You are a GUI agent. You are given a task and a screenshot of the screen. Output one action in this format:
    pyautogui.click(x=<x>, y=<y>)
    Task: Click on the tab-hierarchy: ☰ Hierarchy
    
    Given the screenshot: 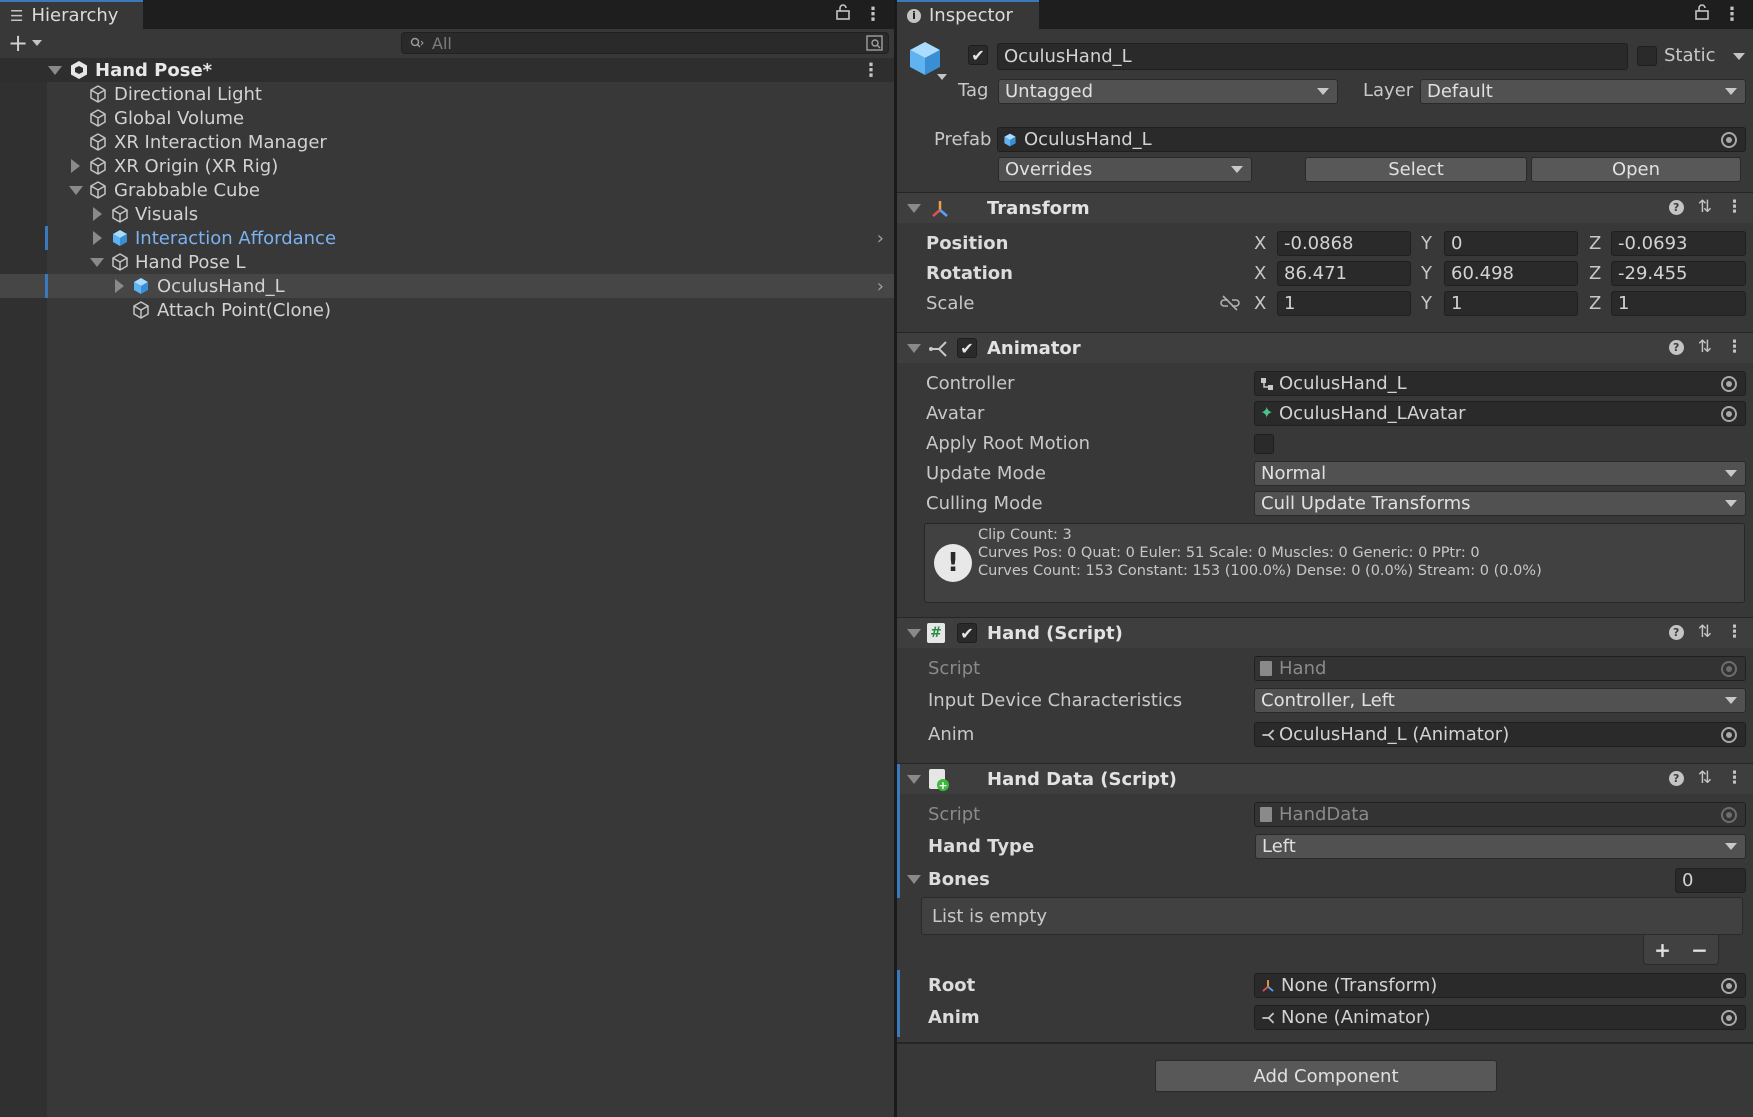 What is the action you would take?
    pyautogui.click(x=71, y=14)
    